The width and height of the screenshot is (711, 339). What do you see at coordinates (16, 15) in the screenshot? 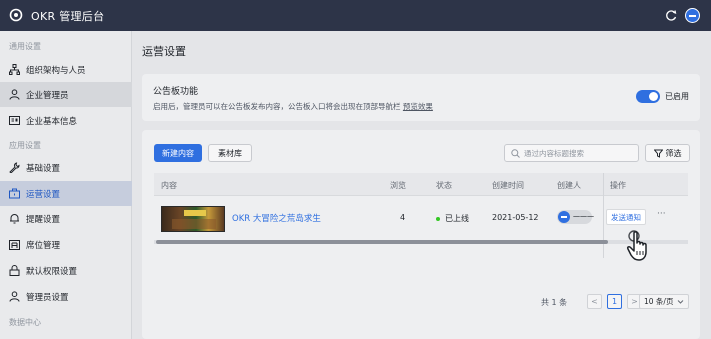
I see `logo-icon` at bounding box center [16, 15].